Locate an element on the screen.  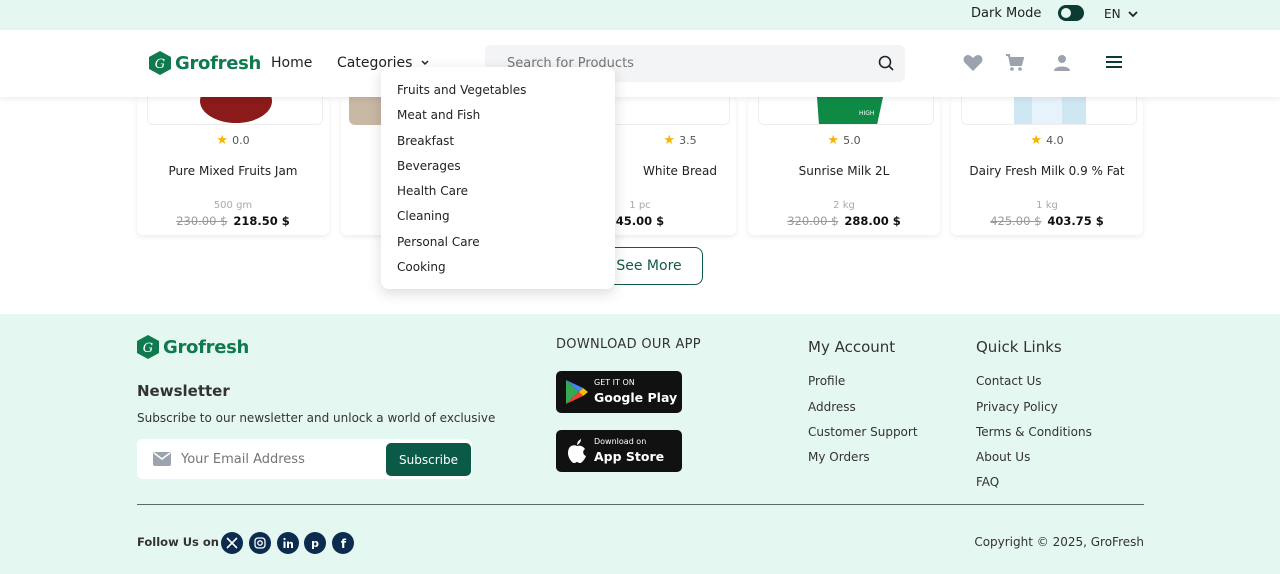
quick-links-title: Quick Links is located at coordinates (1019, 347).